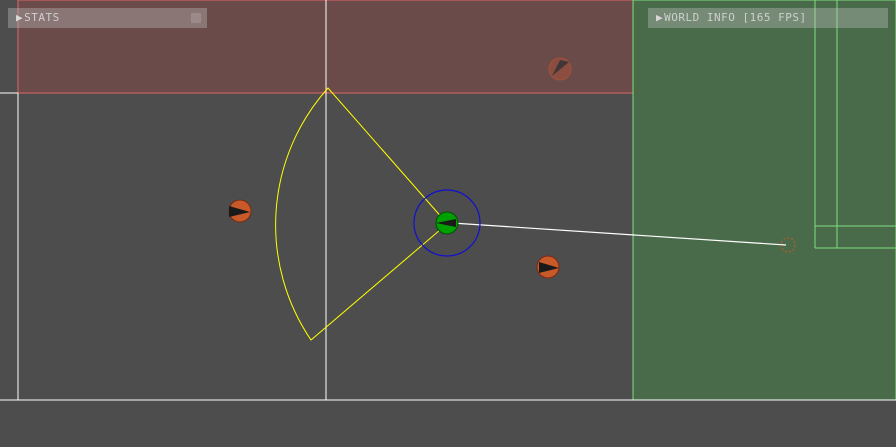 This screenshot has width=896, height=447. I want to click on world-info-panel-label: WORLD INFO [165 FPS], so click(735, 17).